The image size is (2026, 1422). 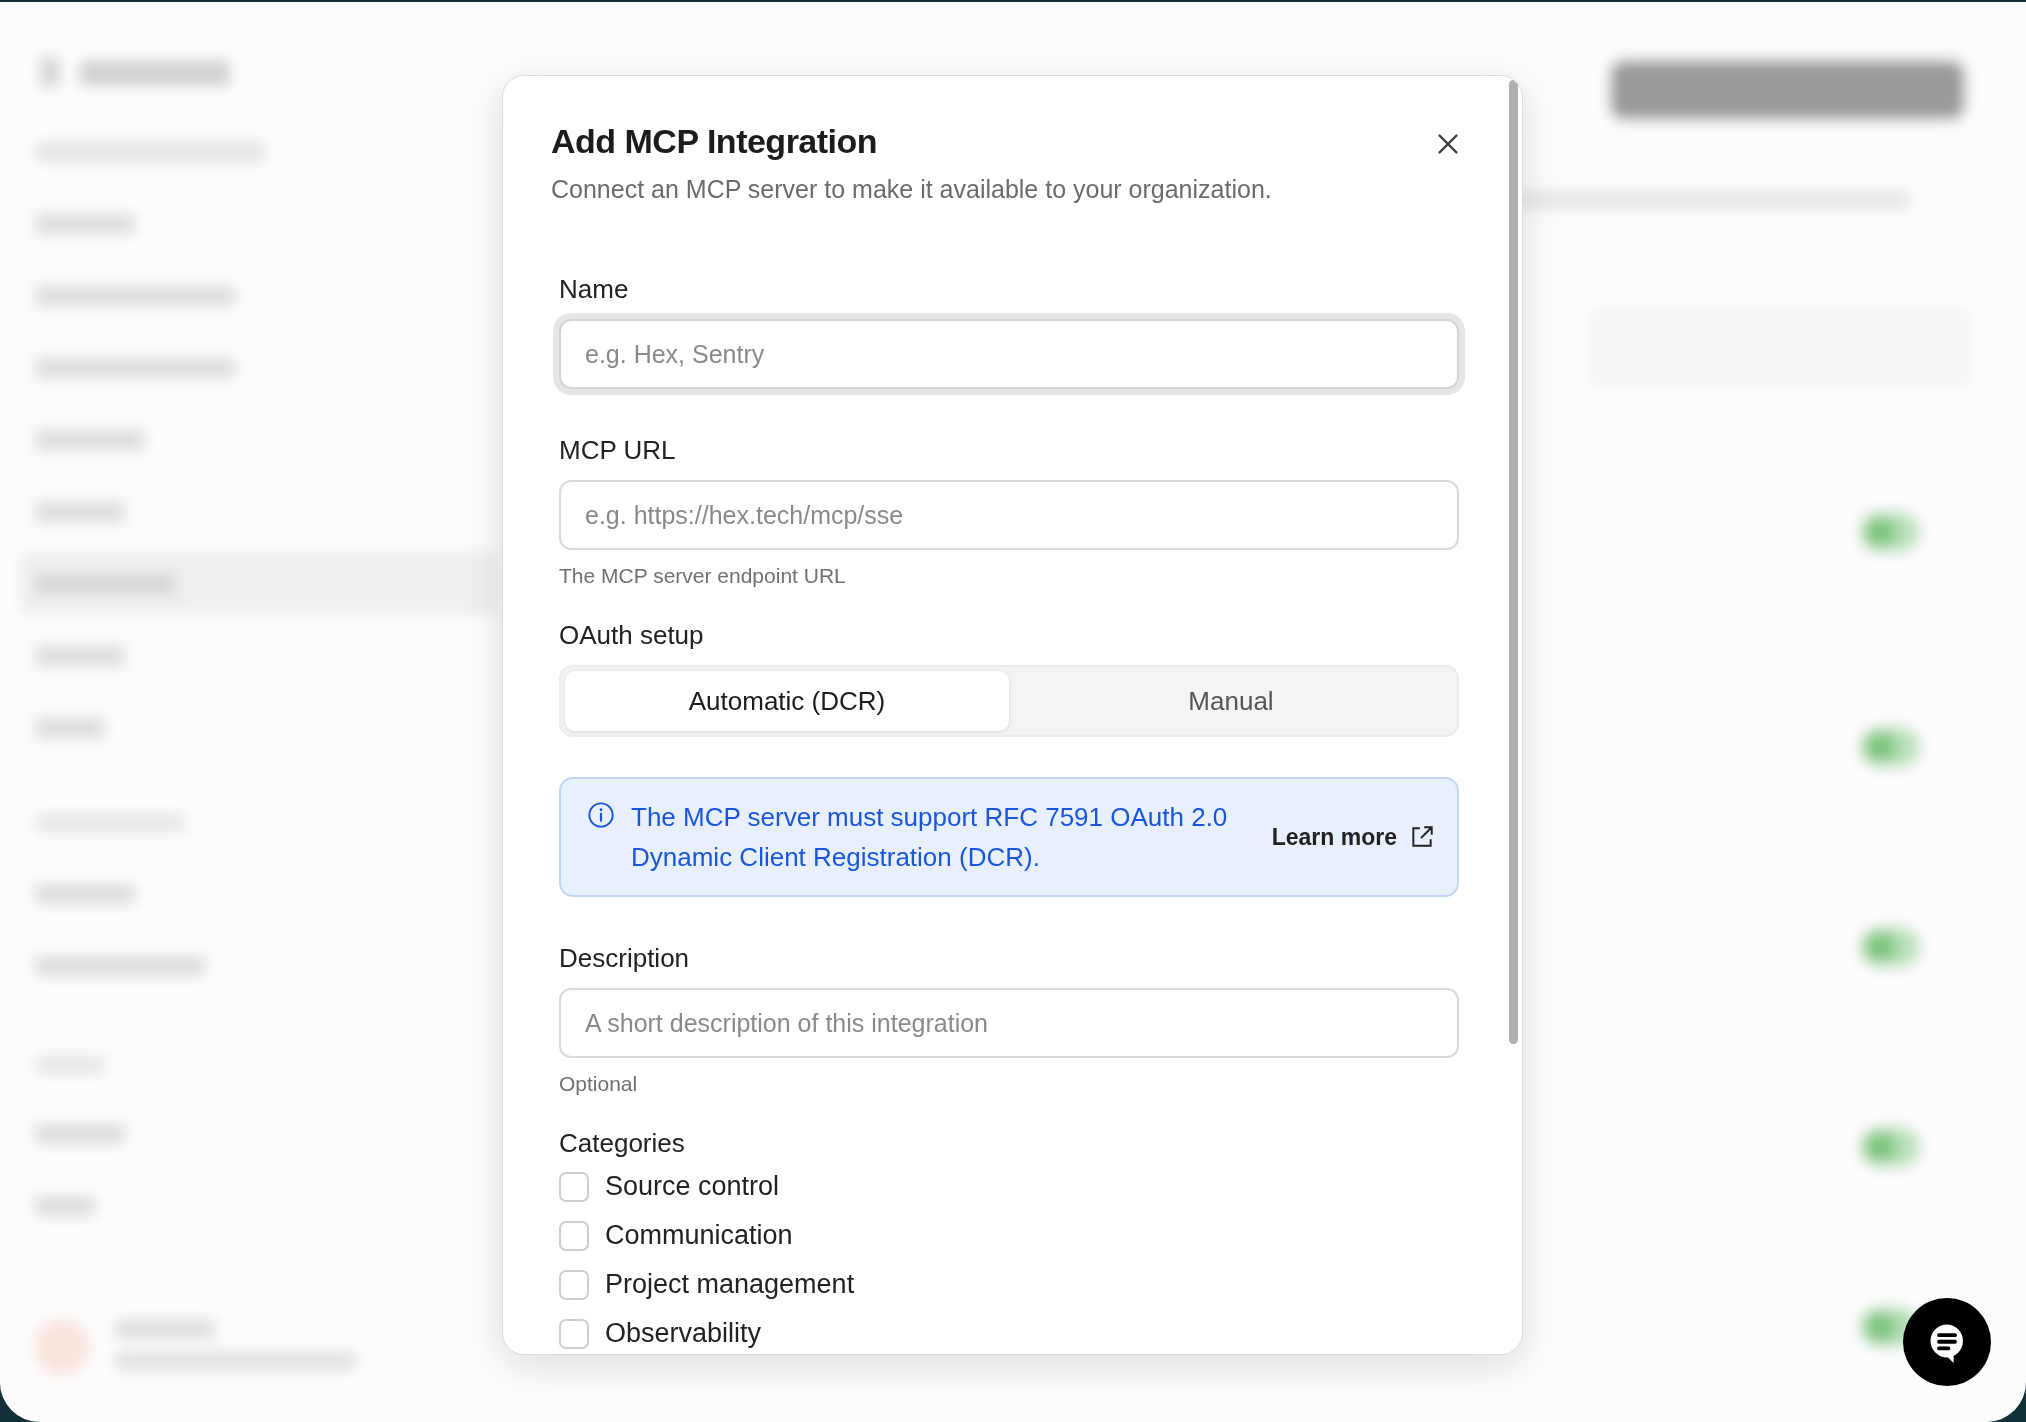 I want to click on field-hint: The MCP server endpoint URL, so click(x=703, y=576).